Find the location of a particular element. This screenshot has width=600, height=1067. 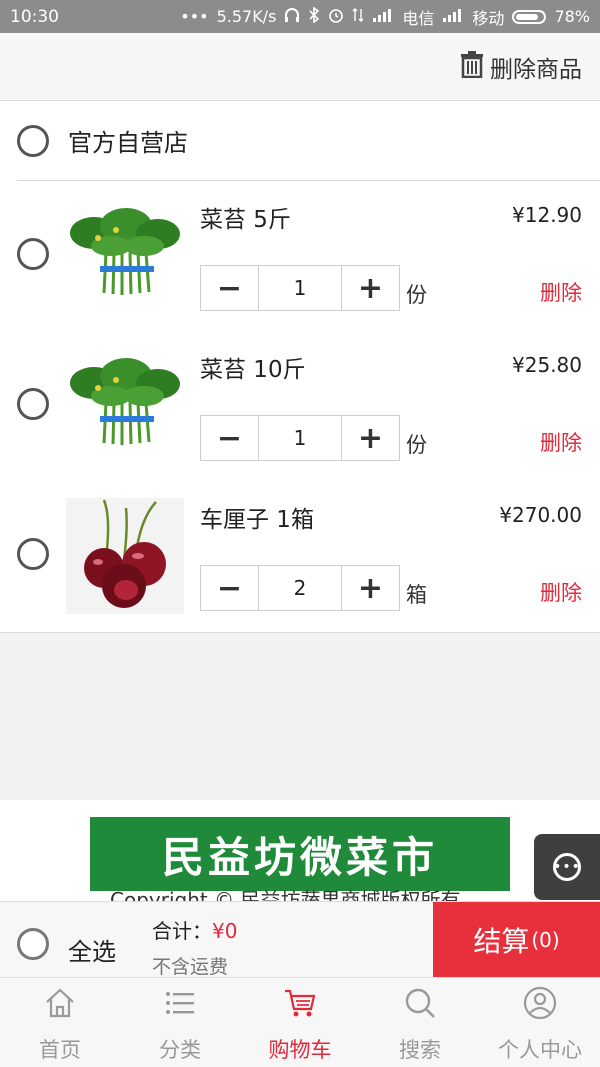

item-title: 菜苔 10斤 is located at coordinates (253, 370).